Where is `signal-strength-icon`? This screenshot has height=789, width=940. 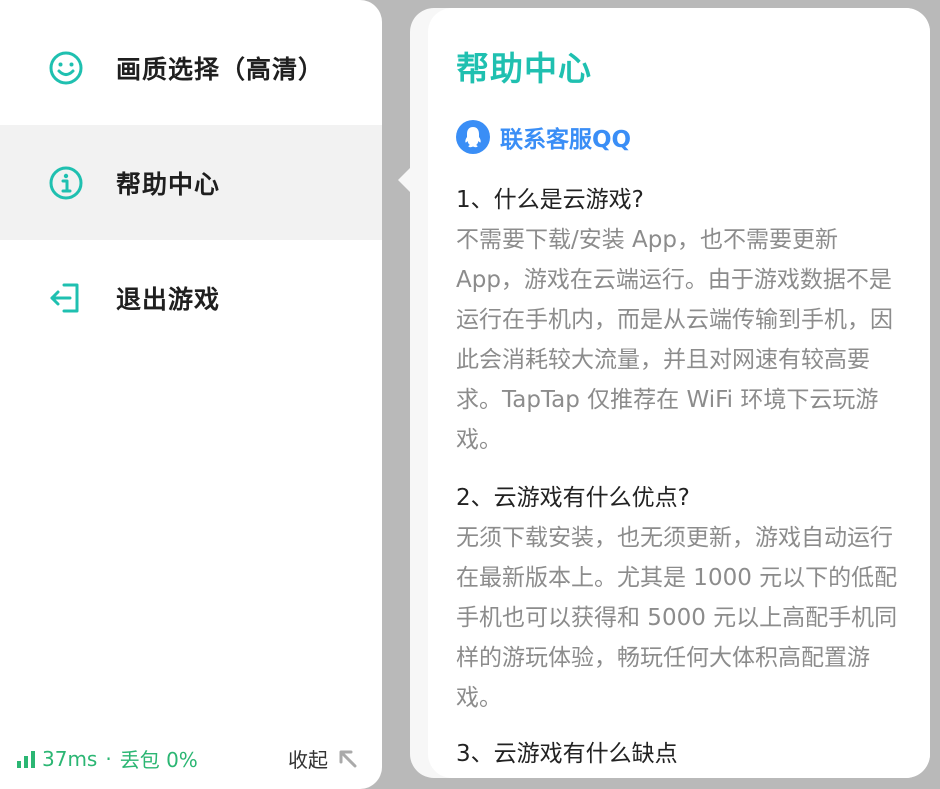 signal-strength-icon is located at coordinates (26, 759).